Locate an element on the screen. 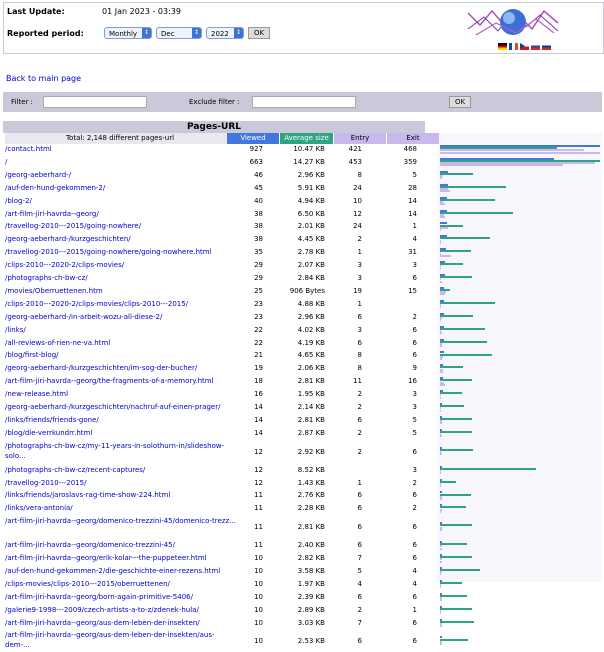 The width and height of the screenshot is (604, 652). cell-viewed: 38 is located at coordinates (258, 213).